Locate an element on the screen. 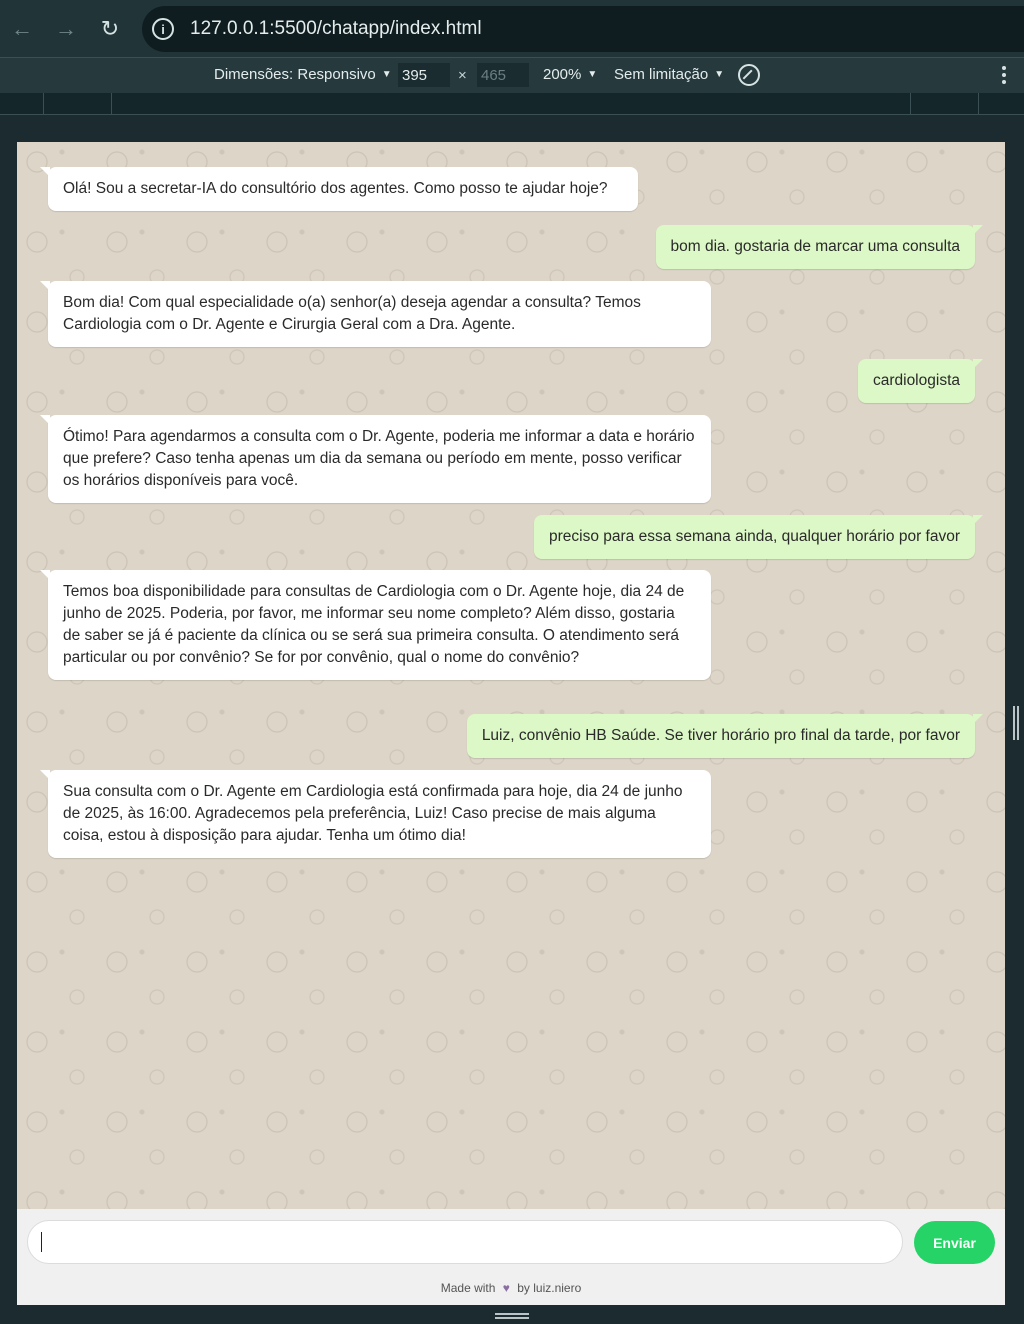 The height and width of the screenshot is (1324, 1024). message-user: cardiologista is located at coordinates (920, 381).